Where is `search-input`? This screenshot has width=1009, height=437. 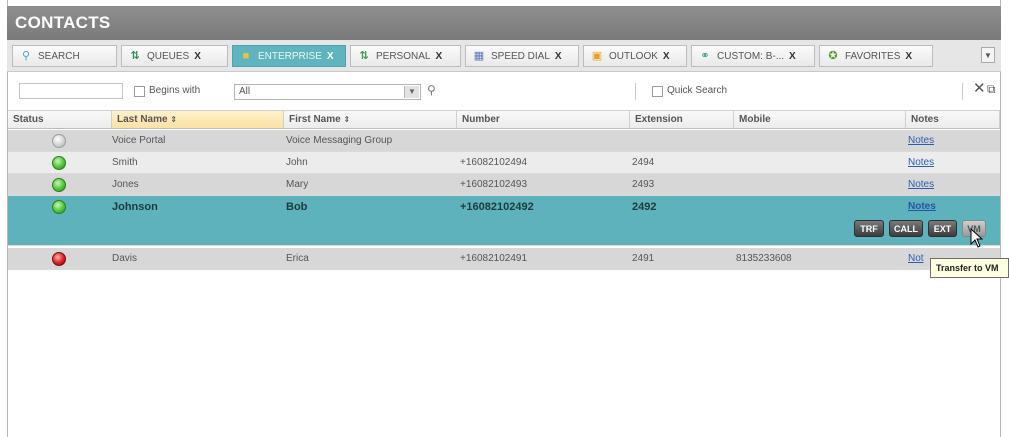
search-input is located at coordinates (71, 91).